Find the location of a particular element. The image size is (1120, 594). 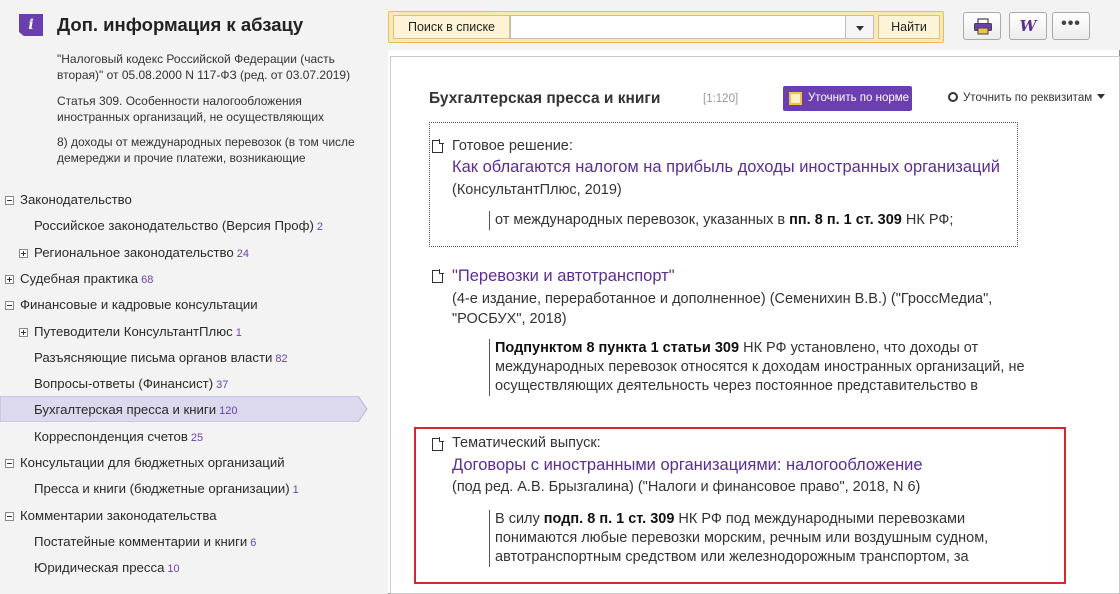

tree-item: Постатейные комментарии и книги 6 is located at coordinates (183, 542).